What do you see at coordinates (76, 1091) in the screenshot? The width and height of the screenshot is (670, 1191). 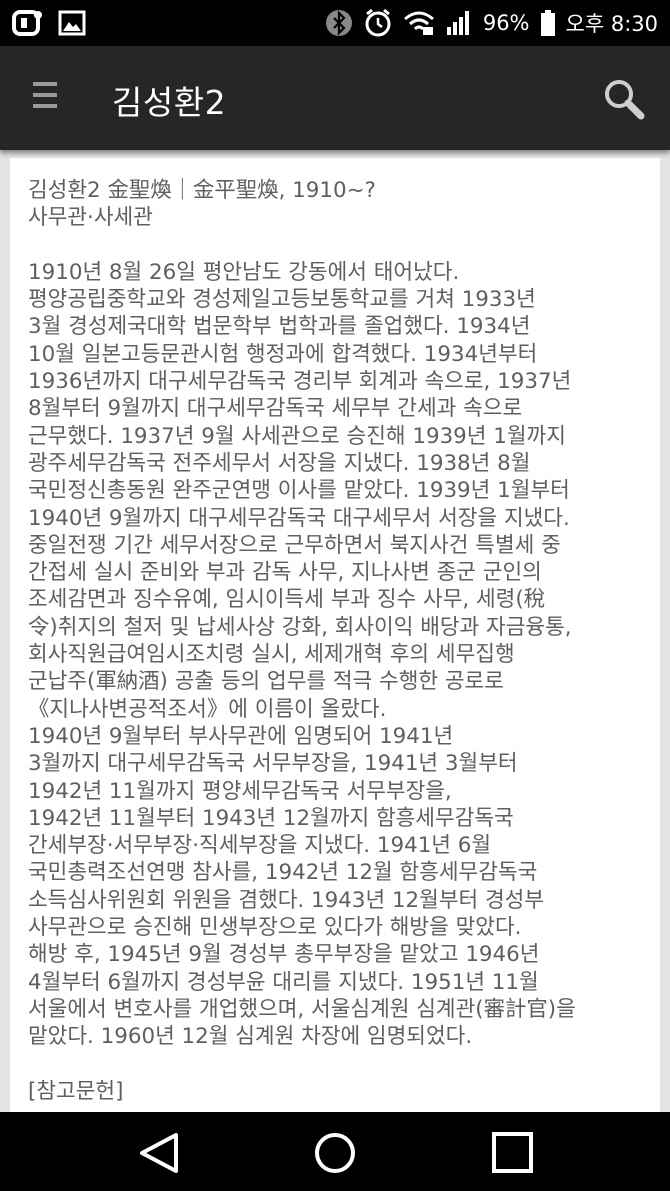 I see `references-heading: [참고문헌]` at bounding box center [76, 1091].